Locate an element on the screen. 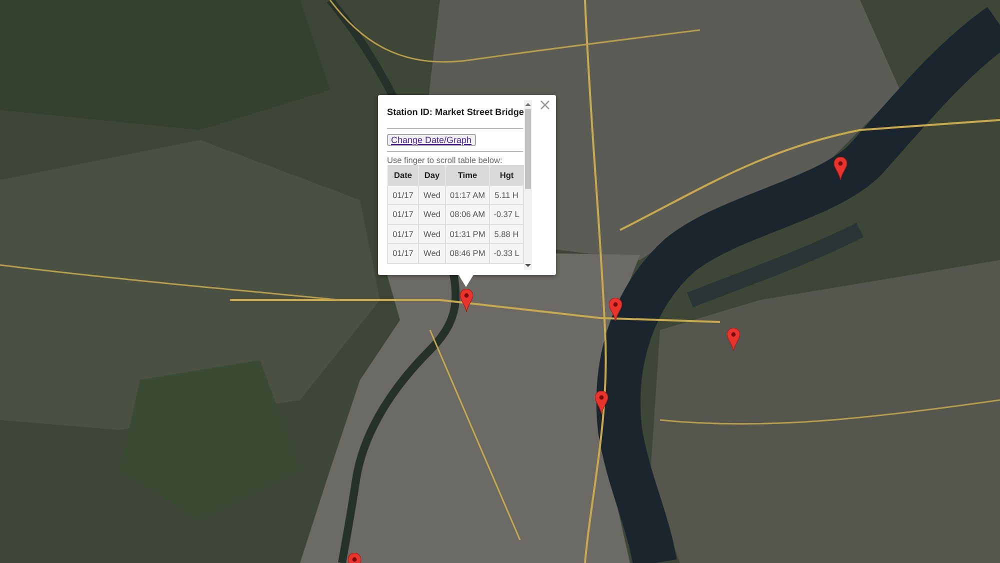 This screenshot has height=563, width=1000. column-header: Date is located at coordinates (403, 175).